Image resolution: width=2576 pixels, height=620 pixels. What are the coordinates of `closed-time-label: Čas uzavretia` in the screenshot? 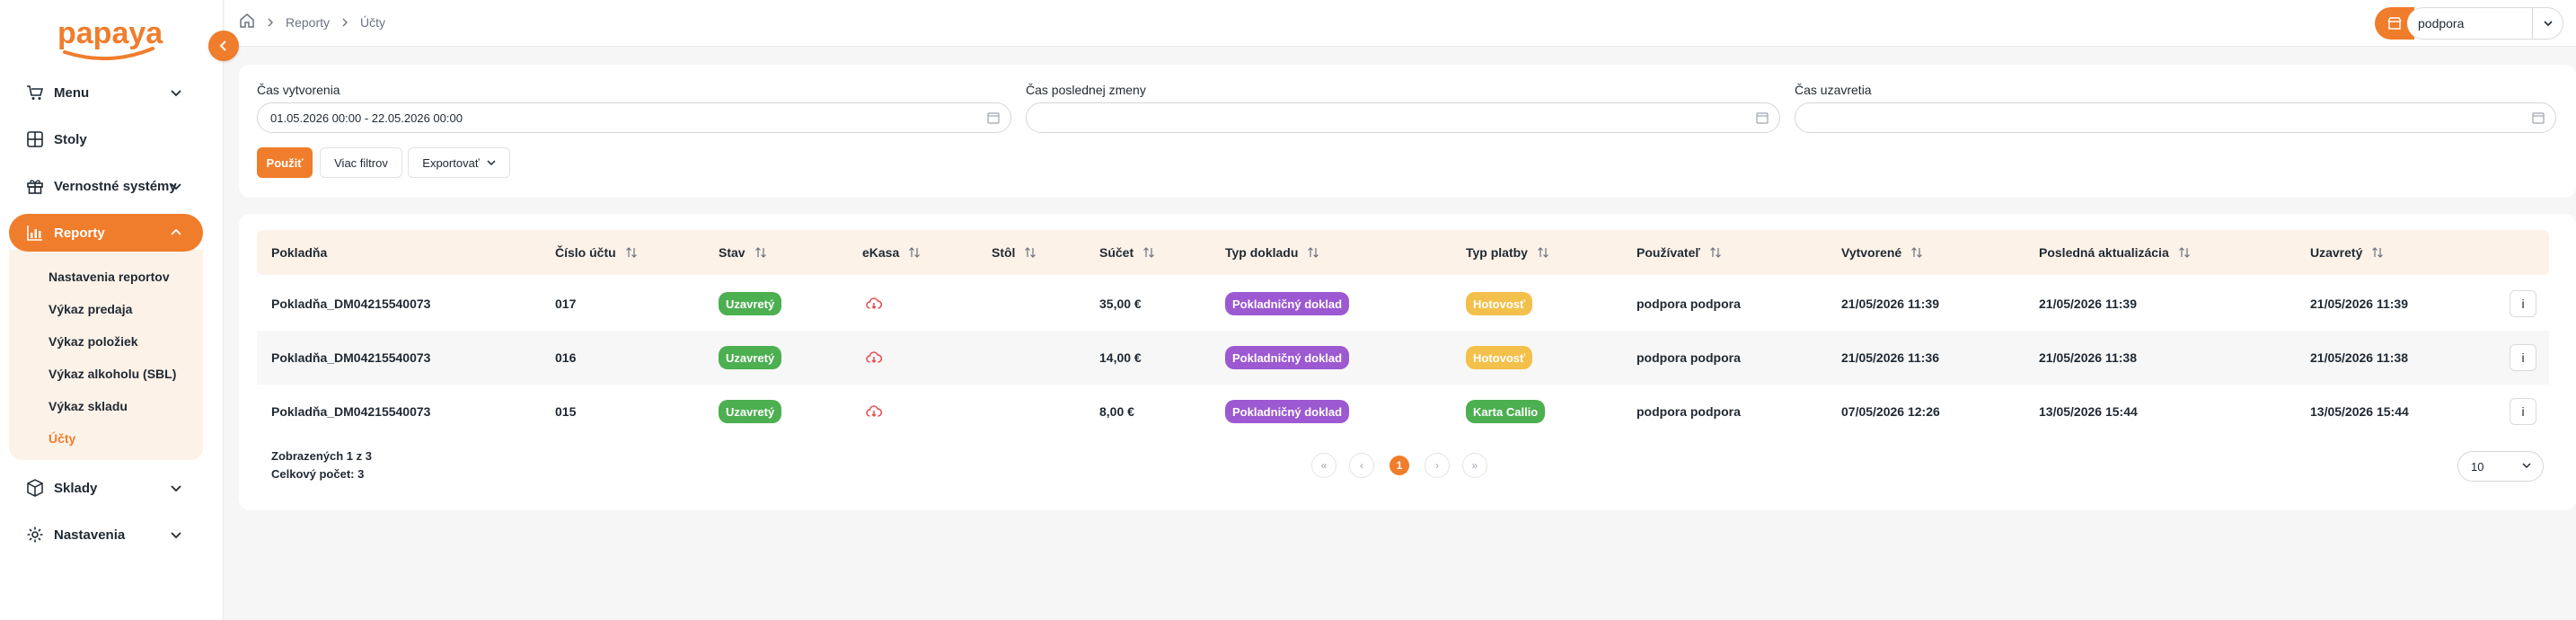 It's located at (1833, 90).